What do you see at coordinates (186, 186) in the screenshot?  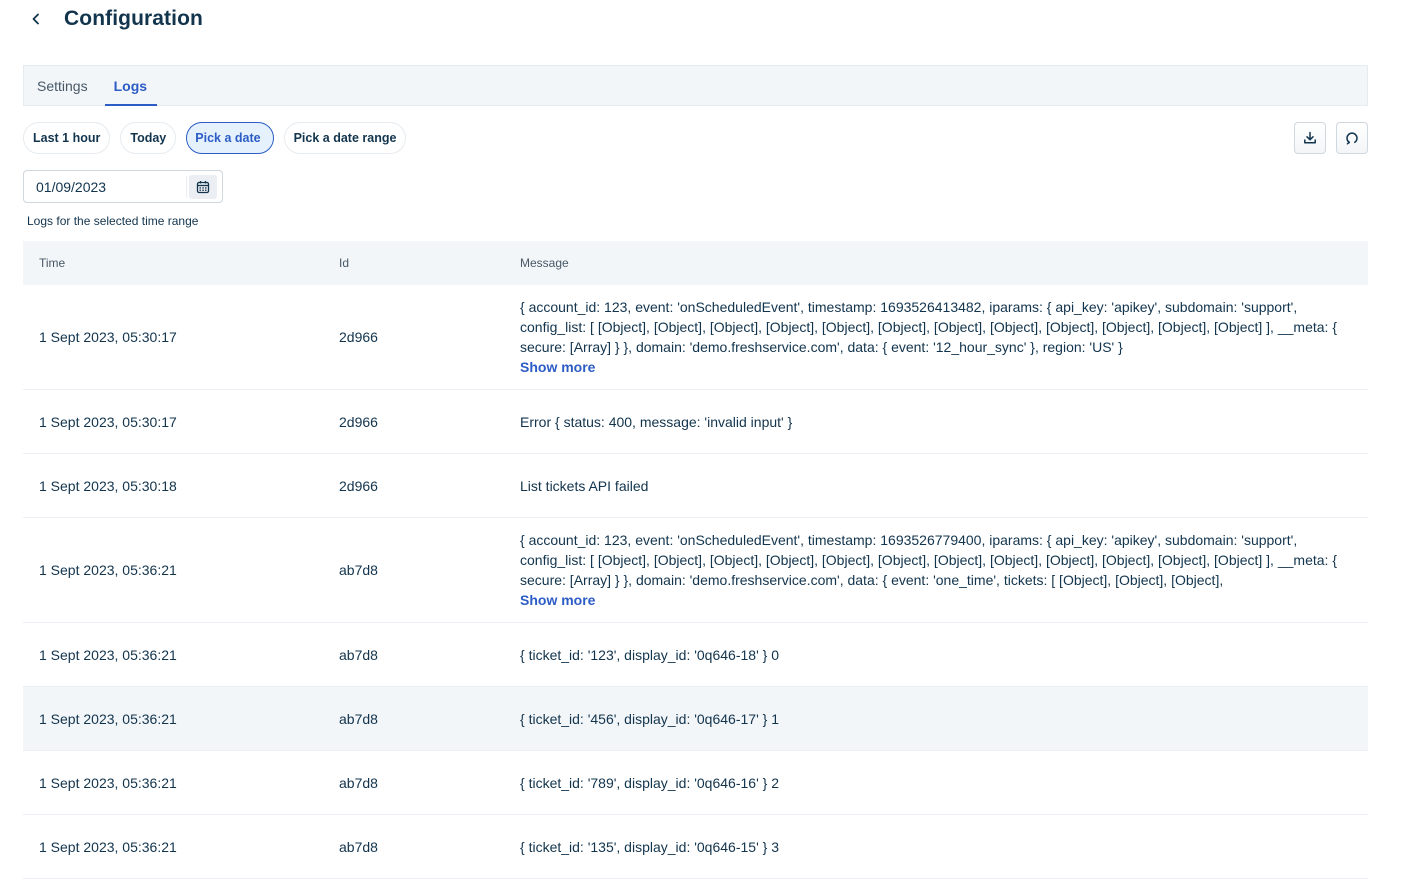 I see `date-input-divider` at bounding box center [186, 186].